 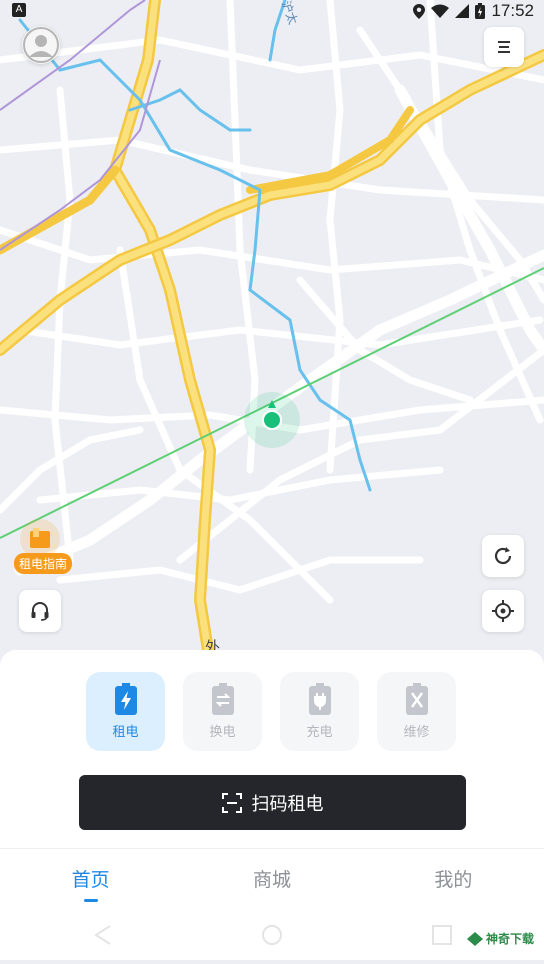 I want to click on locate-button, so click(x=503, y=611).